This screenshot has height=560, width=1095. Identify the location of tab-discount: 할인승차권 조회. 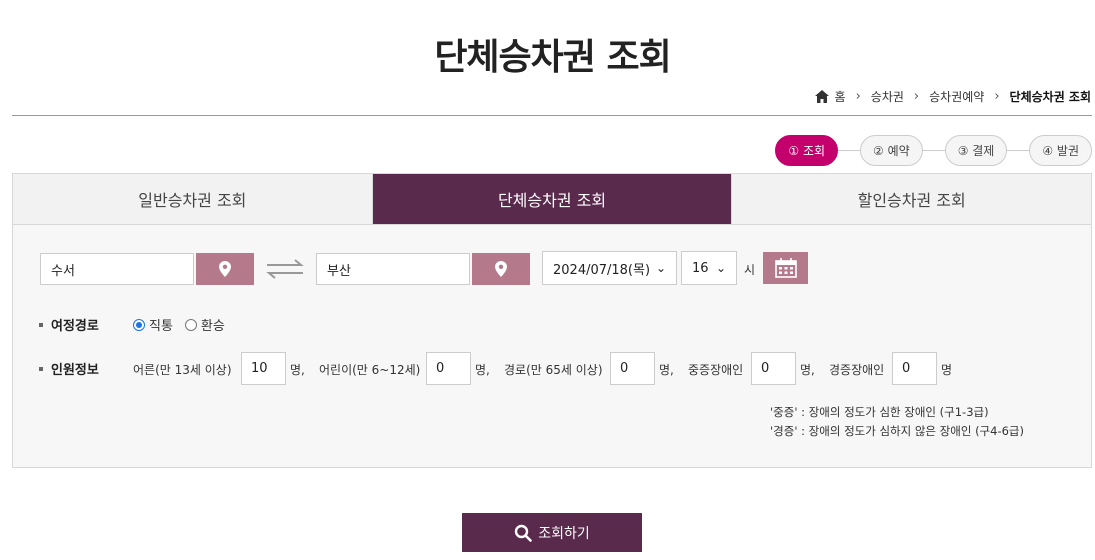
(911, 199).